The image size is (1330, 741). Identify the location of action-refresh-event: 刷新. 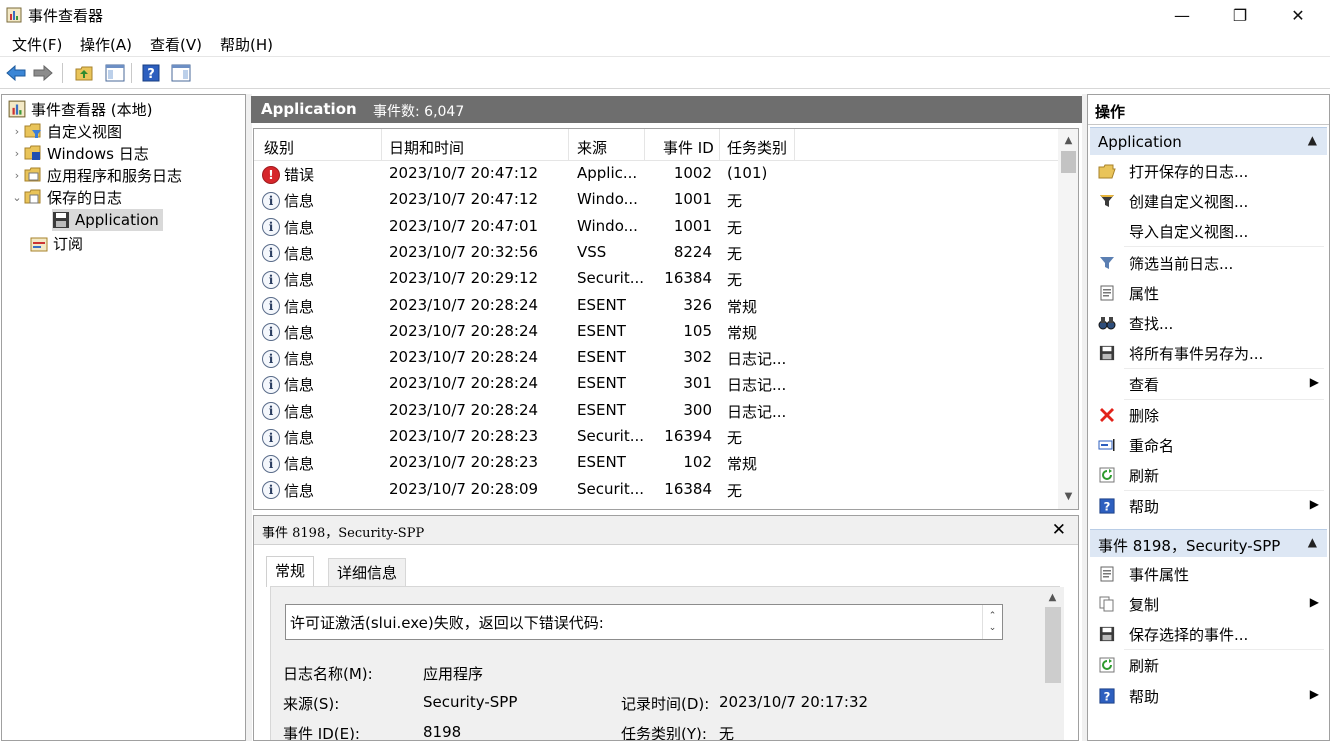
(1208, 665).